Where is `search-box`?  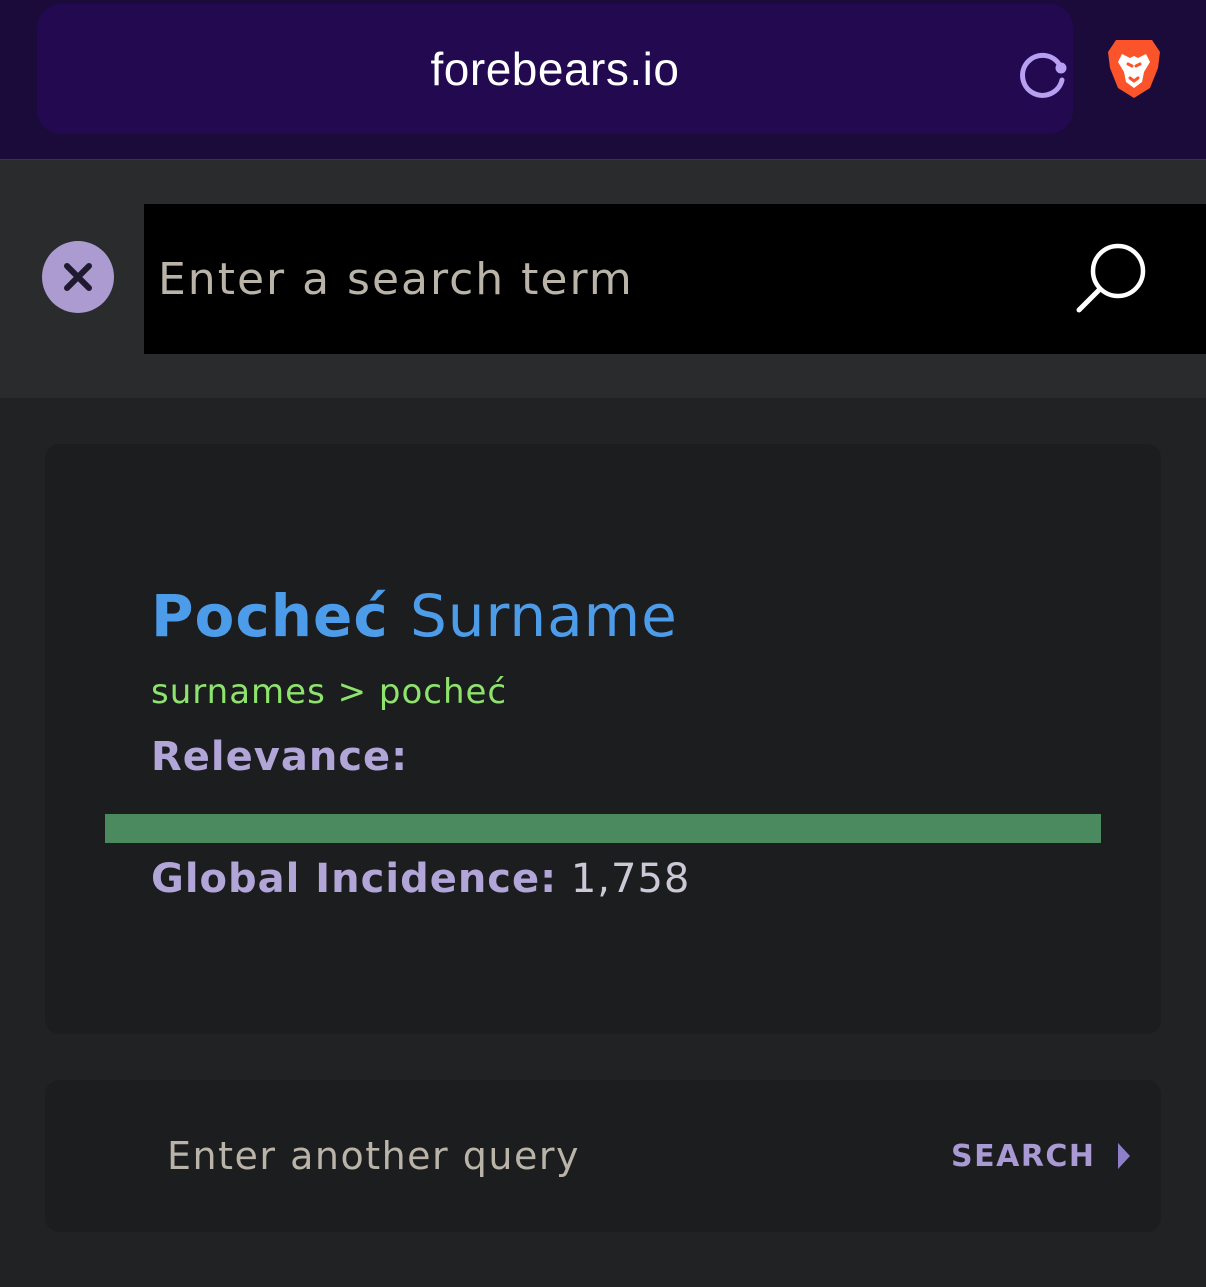 search-box is located at coordinates (675, 279).